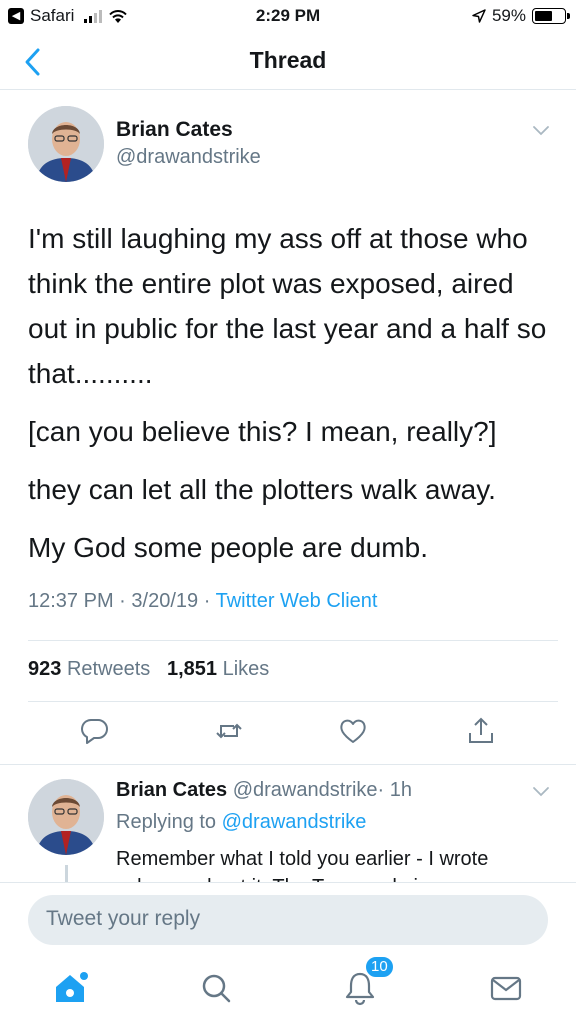 The image size is (576, 1024). What do you see at coordinates (192, 669) in the screenshot?
I see `likes-count: 1,851` at bounding box center [192, 669].